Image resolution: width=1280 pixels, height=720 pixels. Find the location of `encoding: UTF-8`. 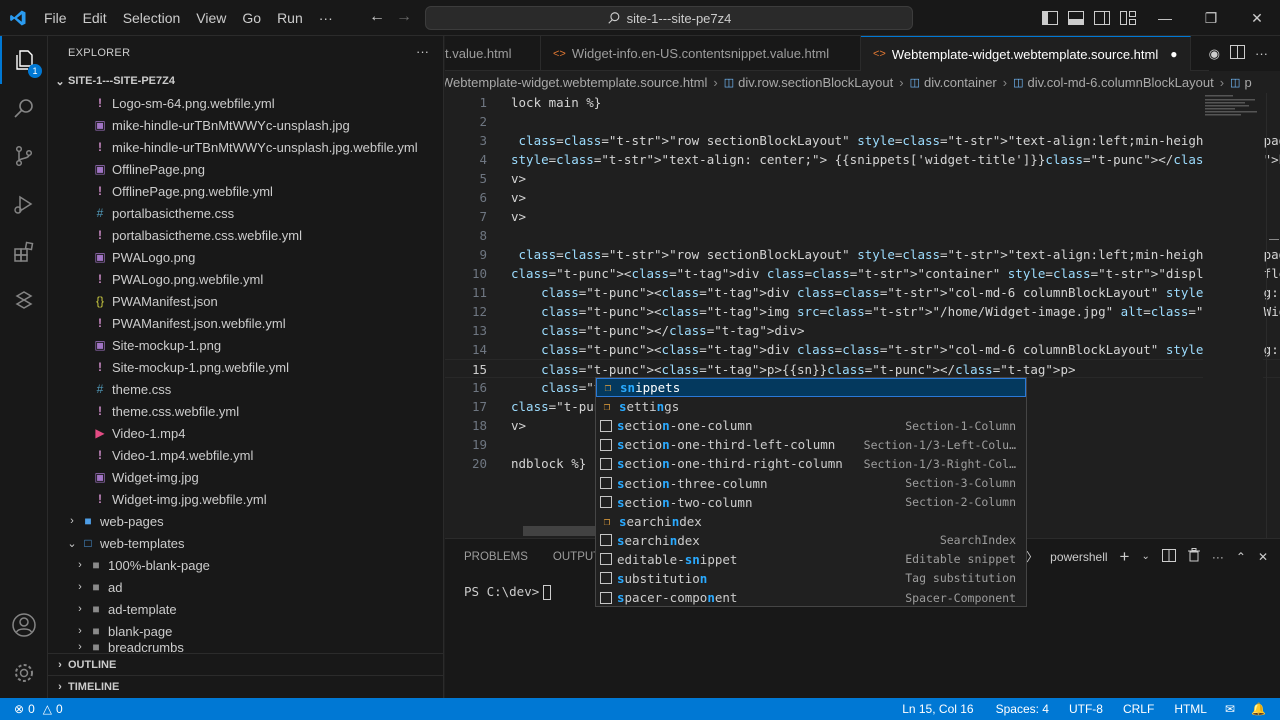

encoding: UTF-8 is located at coordinates (1086, 709).